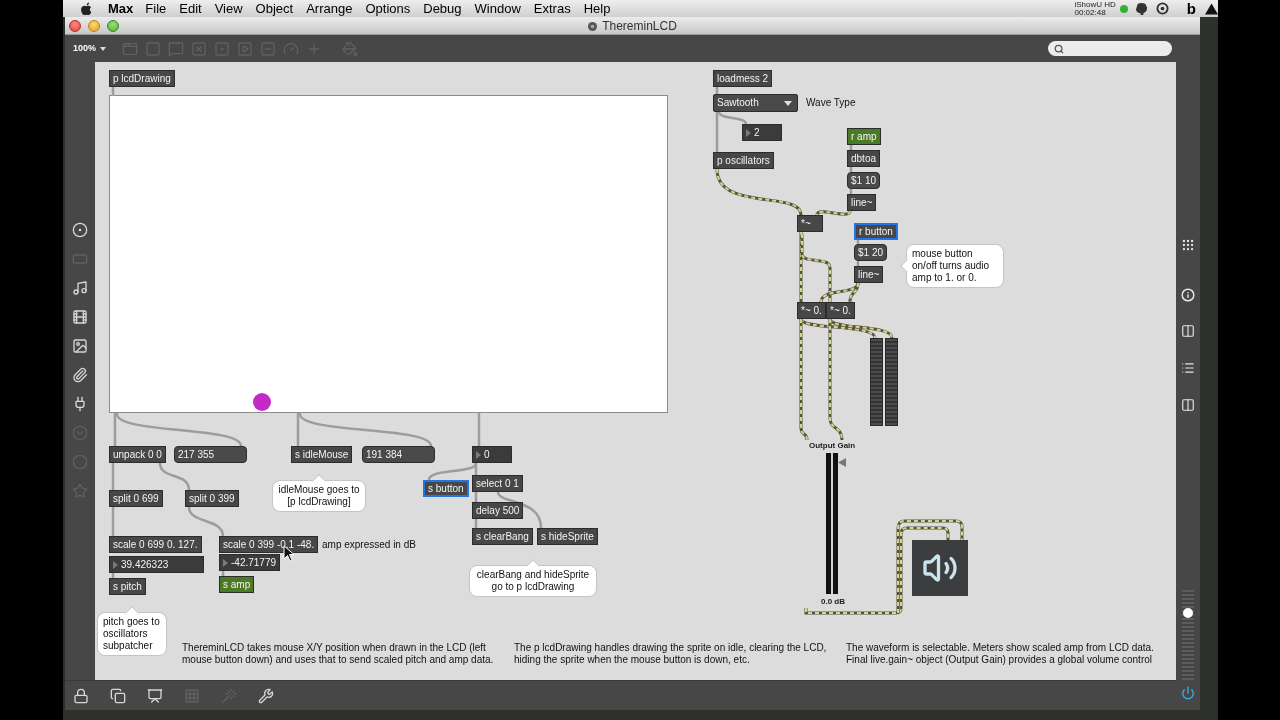 The width and height of the screenshot is (1280, 720). Describe the element at coordinates (940, 568) in the screenshot. I see `speaker-button` at that location.